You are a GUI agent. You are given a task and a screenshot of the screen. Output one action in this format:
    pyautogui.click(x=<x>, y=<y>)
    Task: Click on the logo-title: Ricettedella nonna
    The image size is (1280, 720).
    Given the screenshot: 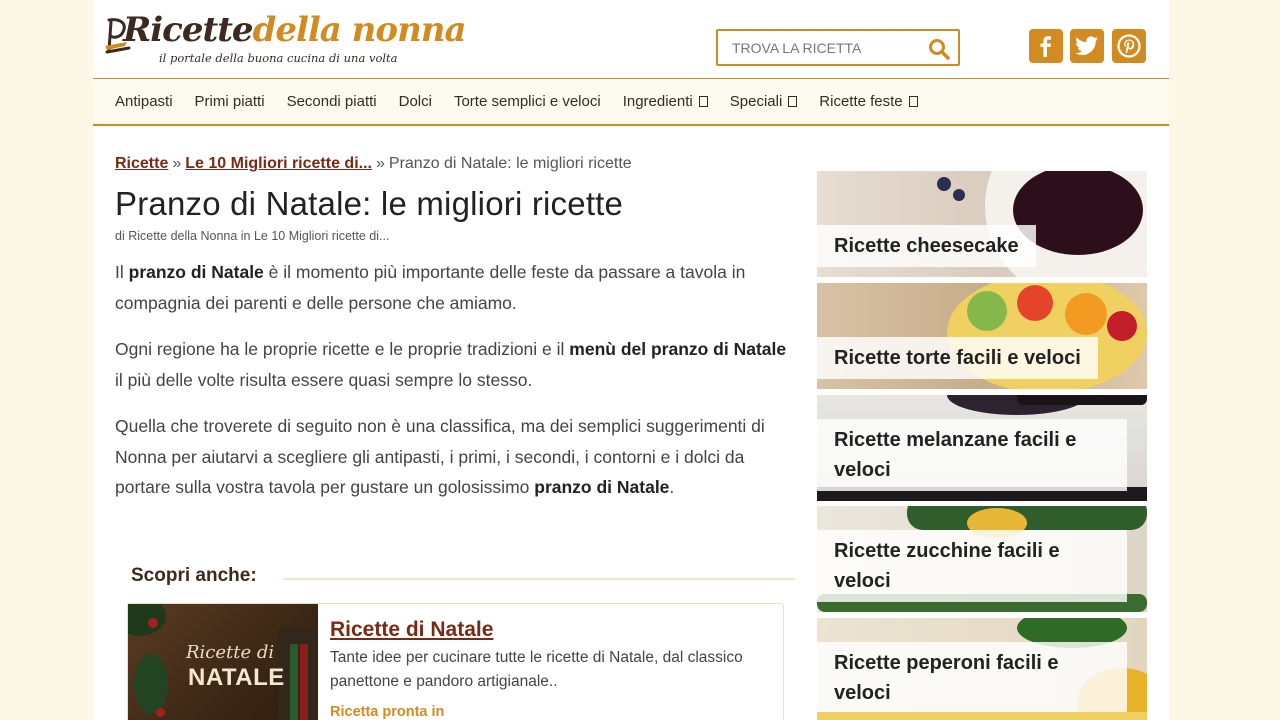 What is the action you would take?
    pyautogui.click(x=295, y=30)
    